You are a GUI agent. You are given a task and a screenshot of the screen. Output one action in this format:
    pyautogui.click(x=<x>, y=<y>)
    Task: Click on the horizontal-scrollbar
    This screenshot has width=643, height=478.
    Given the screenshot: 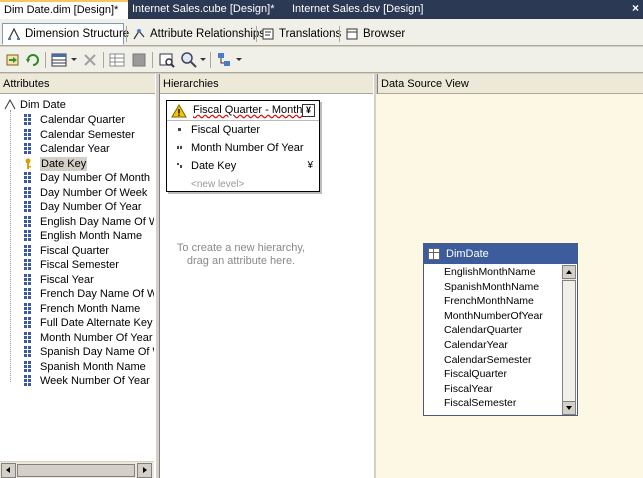 What is the action you would take?
    pyautogui.click(x=77, y=469)
    